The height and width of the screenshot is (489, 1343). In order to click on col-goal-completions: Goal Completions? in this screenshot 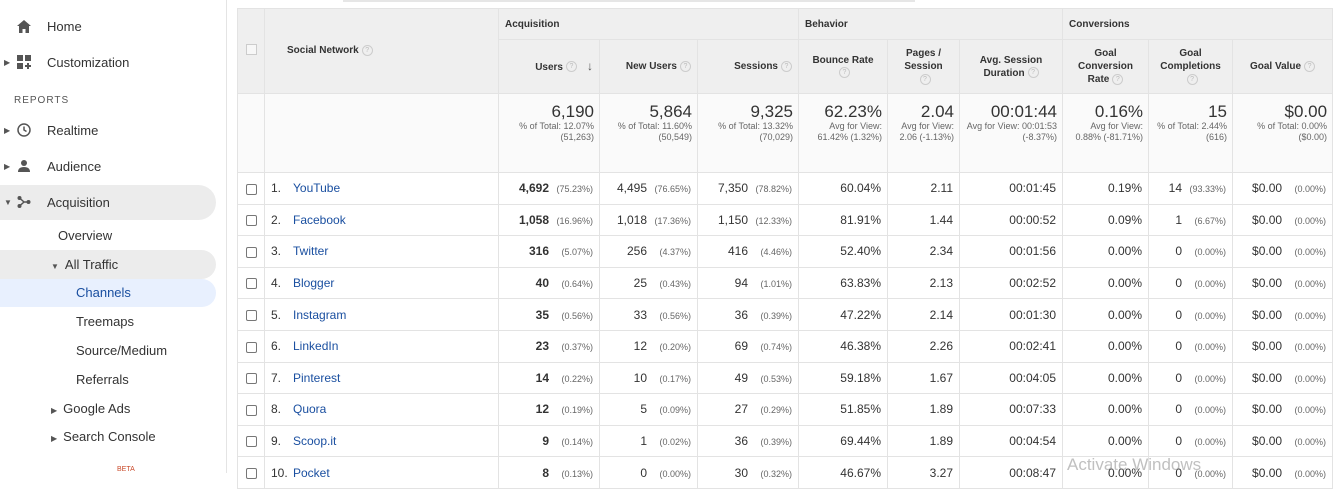, I will do `click(1191, 66)`.